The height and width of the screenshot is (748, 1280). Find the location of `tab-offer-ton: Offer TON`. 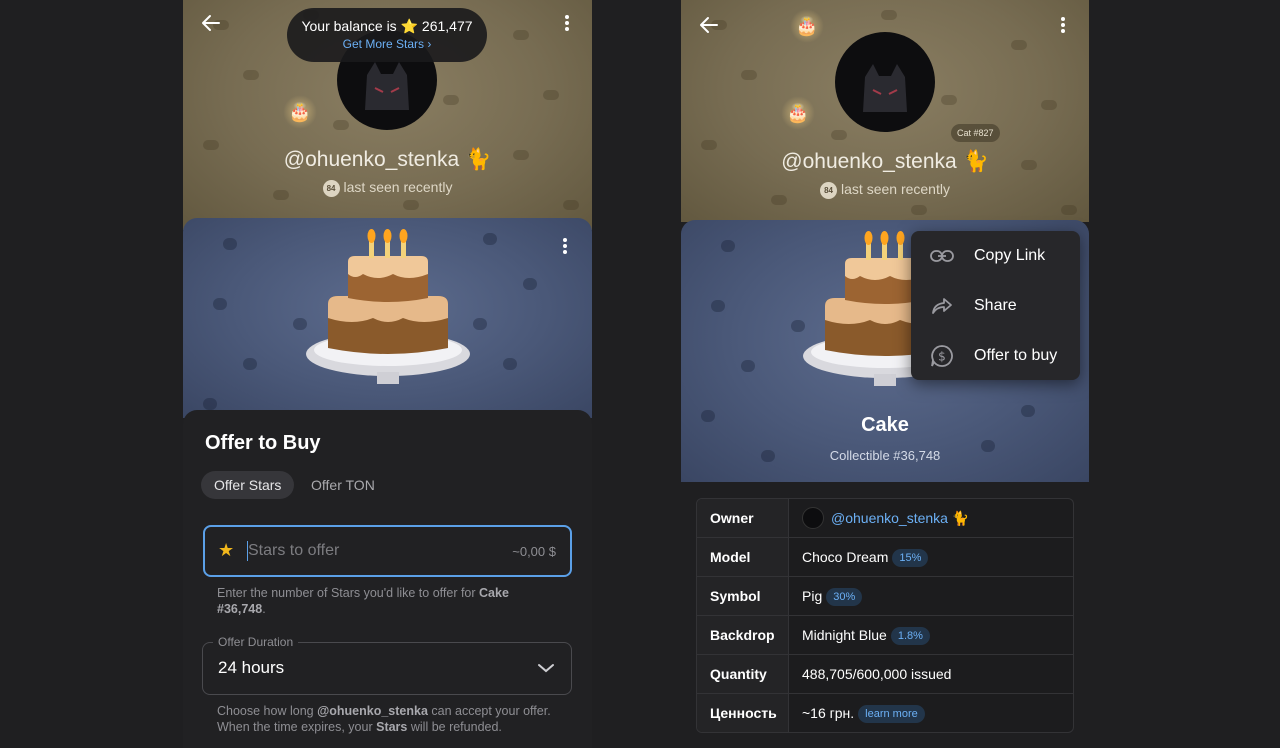

tab-offer-ton: Offer TON is located at coordinates (343, 485).